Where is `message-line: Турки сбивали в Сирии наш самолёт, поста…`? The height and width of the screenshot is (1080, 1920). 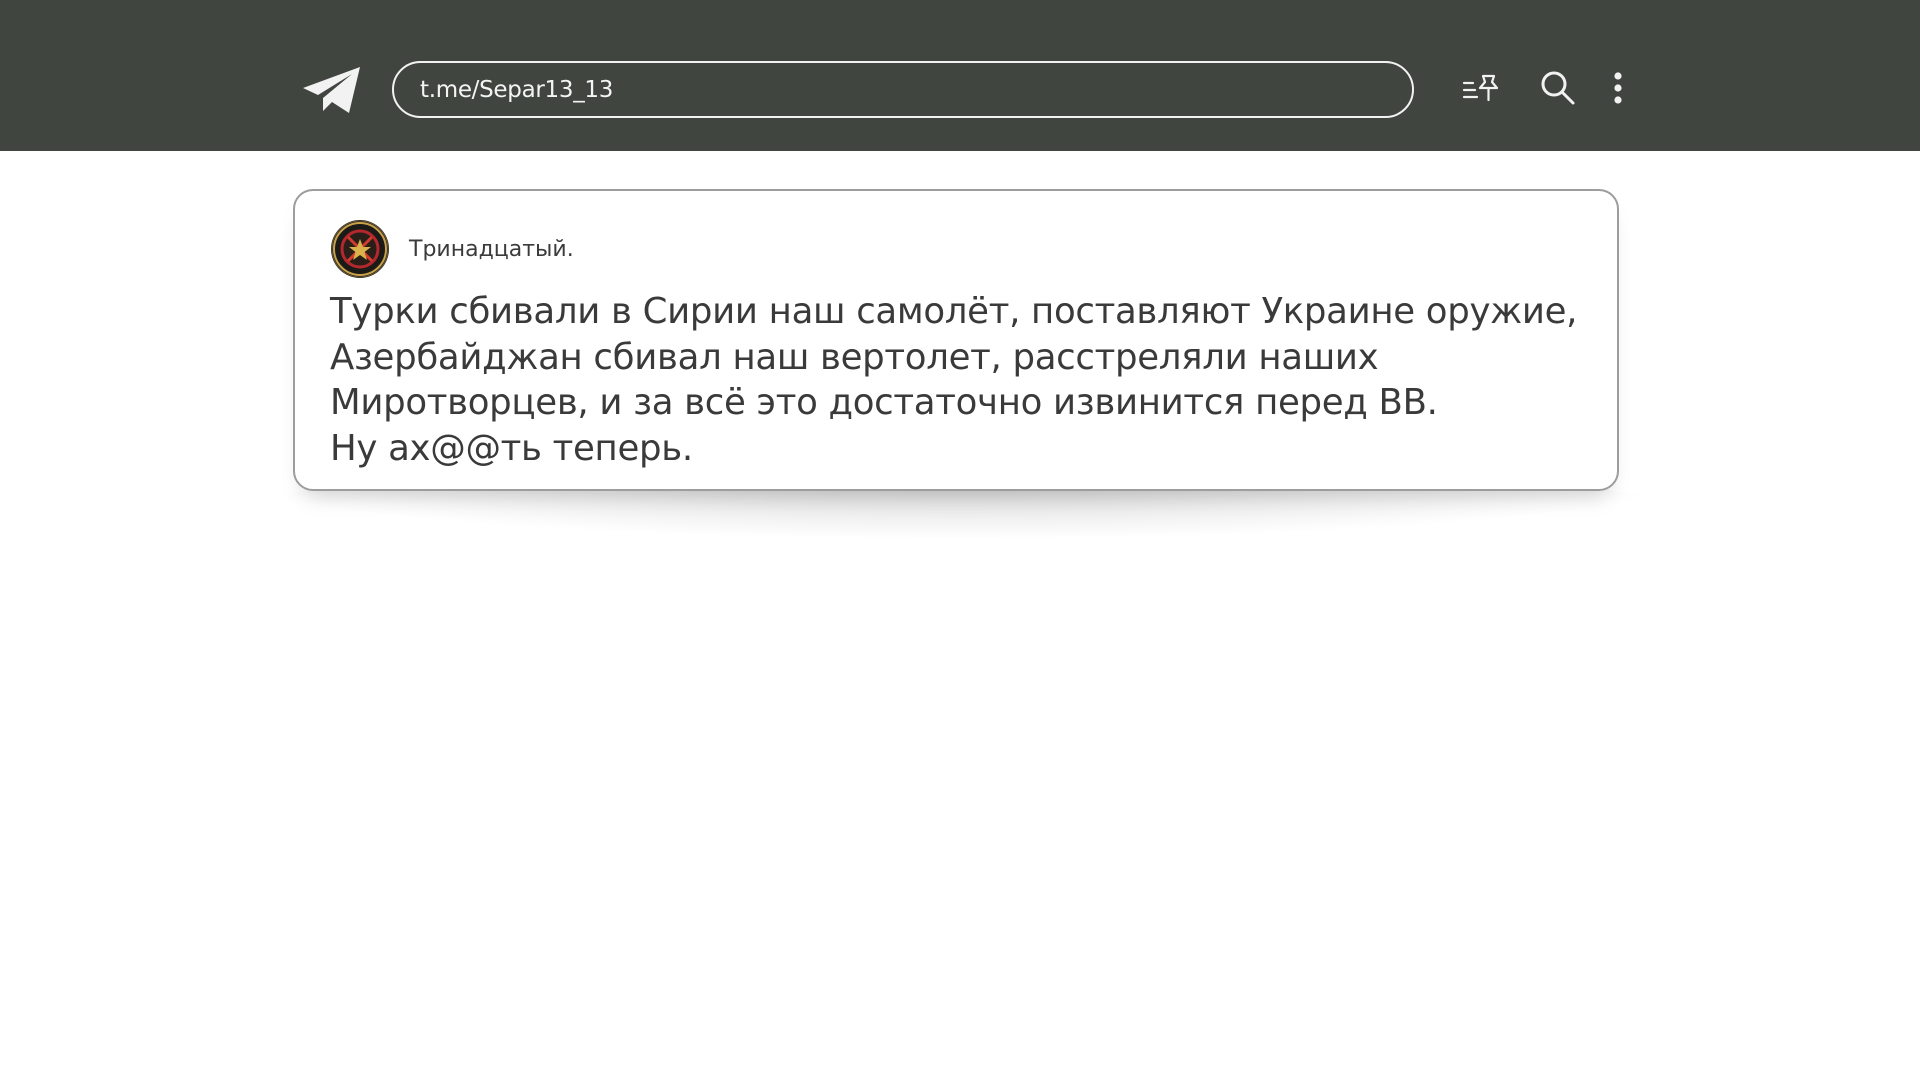
message-line: Турки сбивали в Сирии наш самолёт, поста… is located at coordinates (954, 311).